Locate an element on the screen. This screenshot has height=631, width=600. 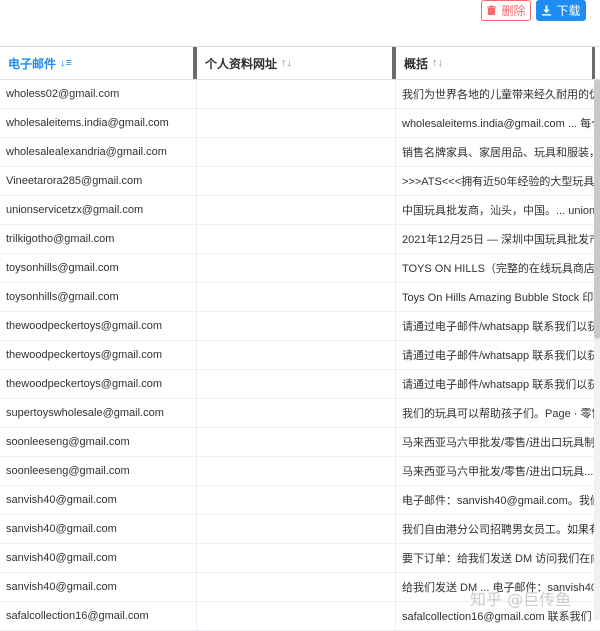
email-cell: supertoyswholesale@gmail.com is located at coordinates (98, 413).